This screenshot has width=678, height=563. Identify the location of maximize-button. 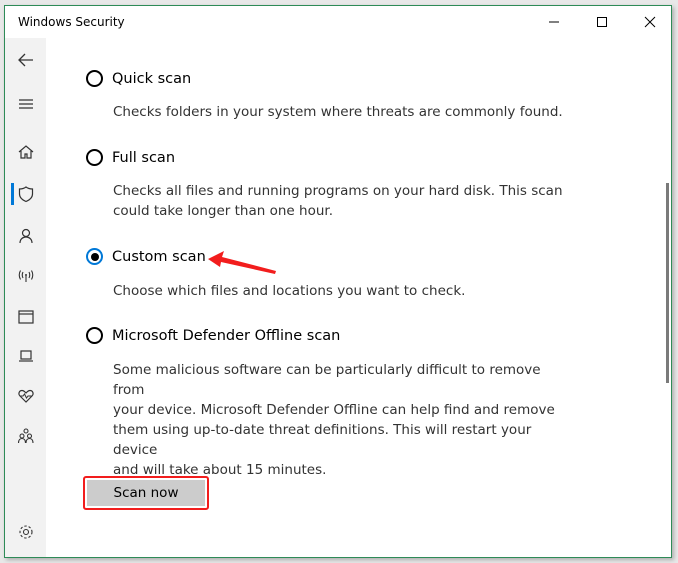
(602, 22).